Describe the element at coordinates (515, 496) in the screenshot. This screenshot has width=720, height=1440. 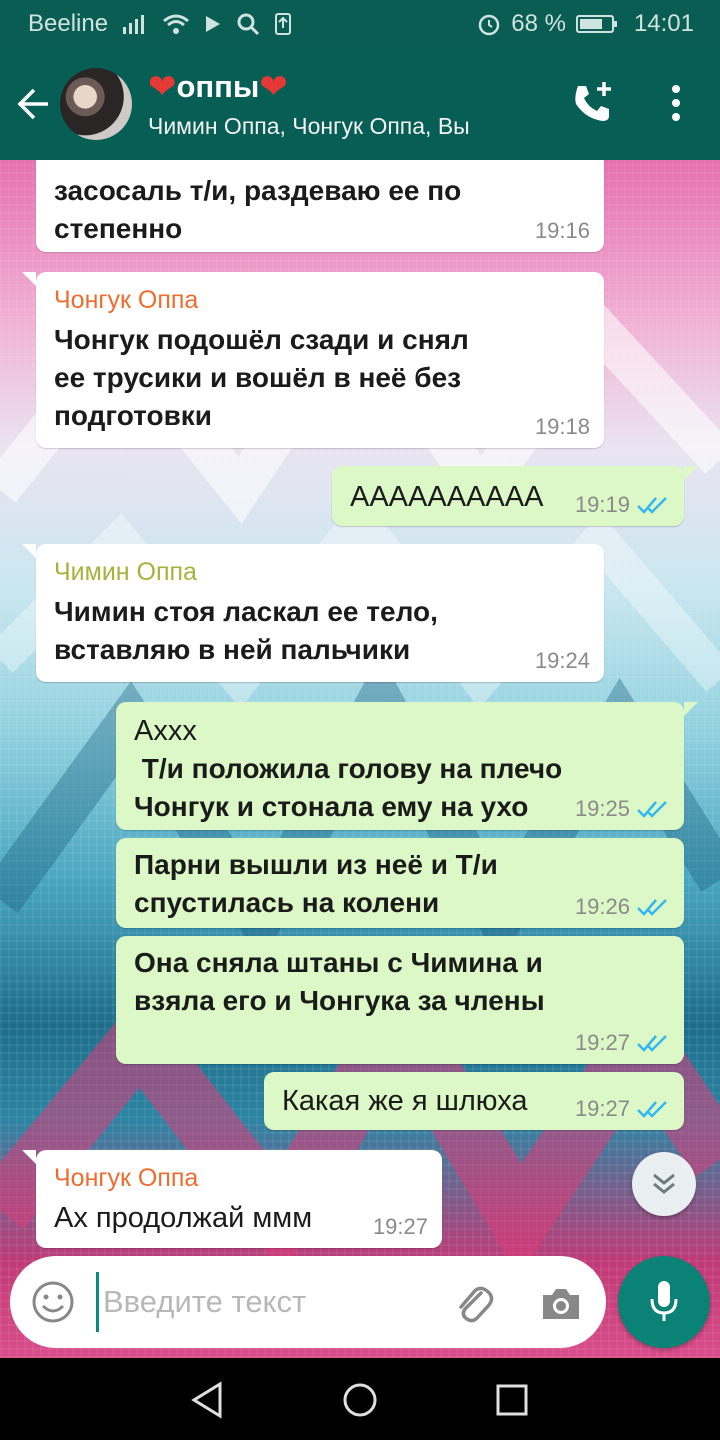
I see `message-bubble-outgoing: АААААААААА 19:19` at that location.